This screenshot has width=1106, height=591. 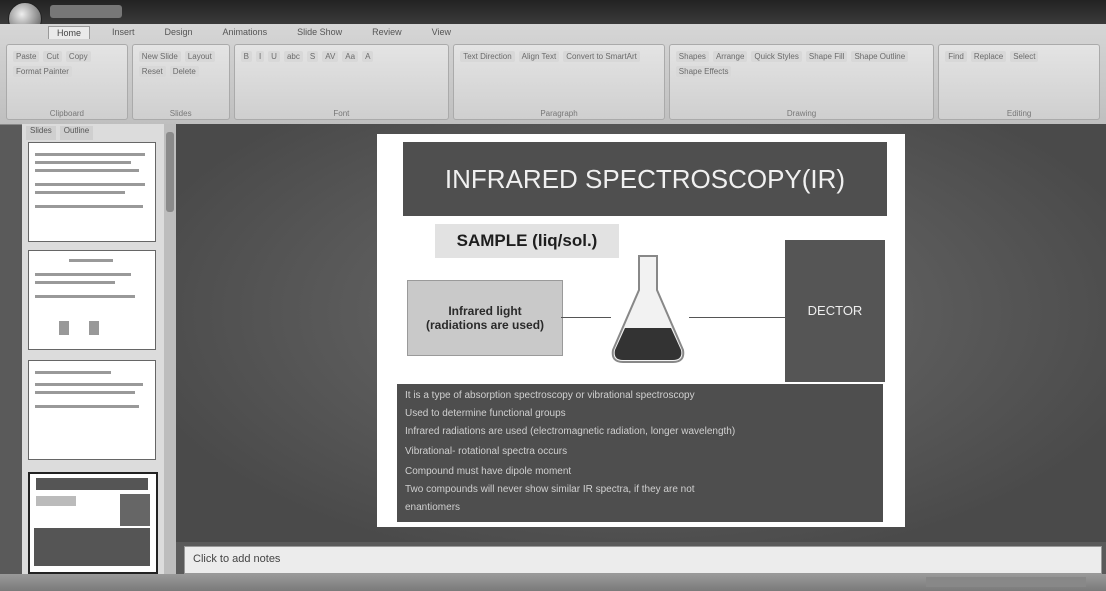 What do you see at coordinates (433, 507) in the screenshot?
I see `bullet-item: enantiomers` at bounding box center [433, 507].